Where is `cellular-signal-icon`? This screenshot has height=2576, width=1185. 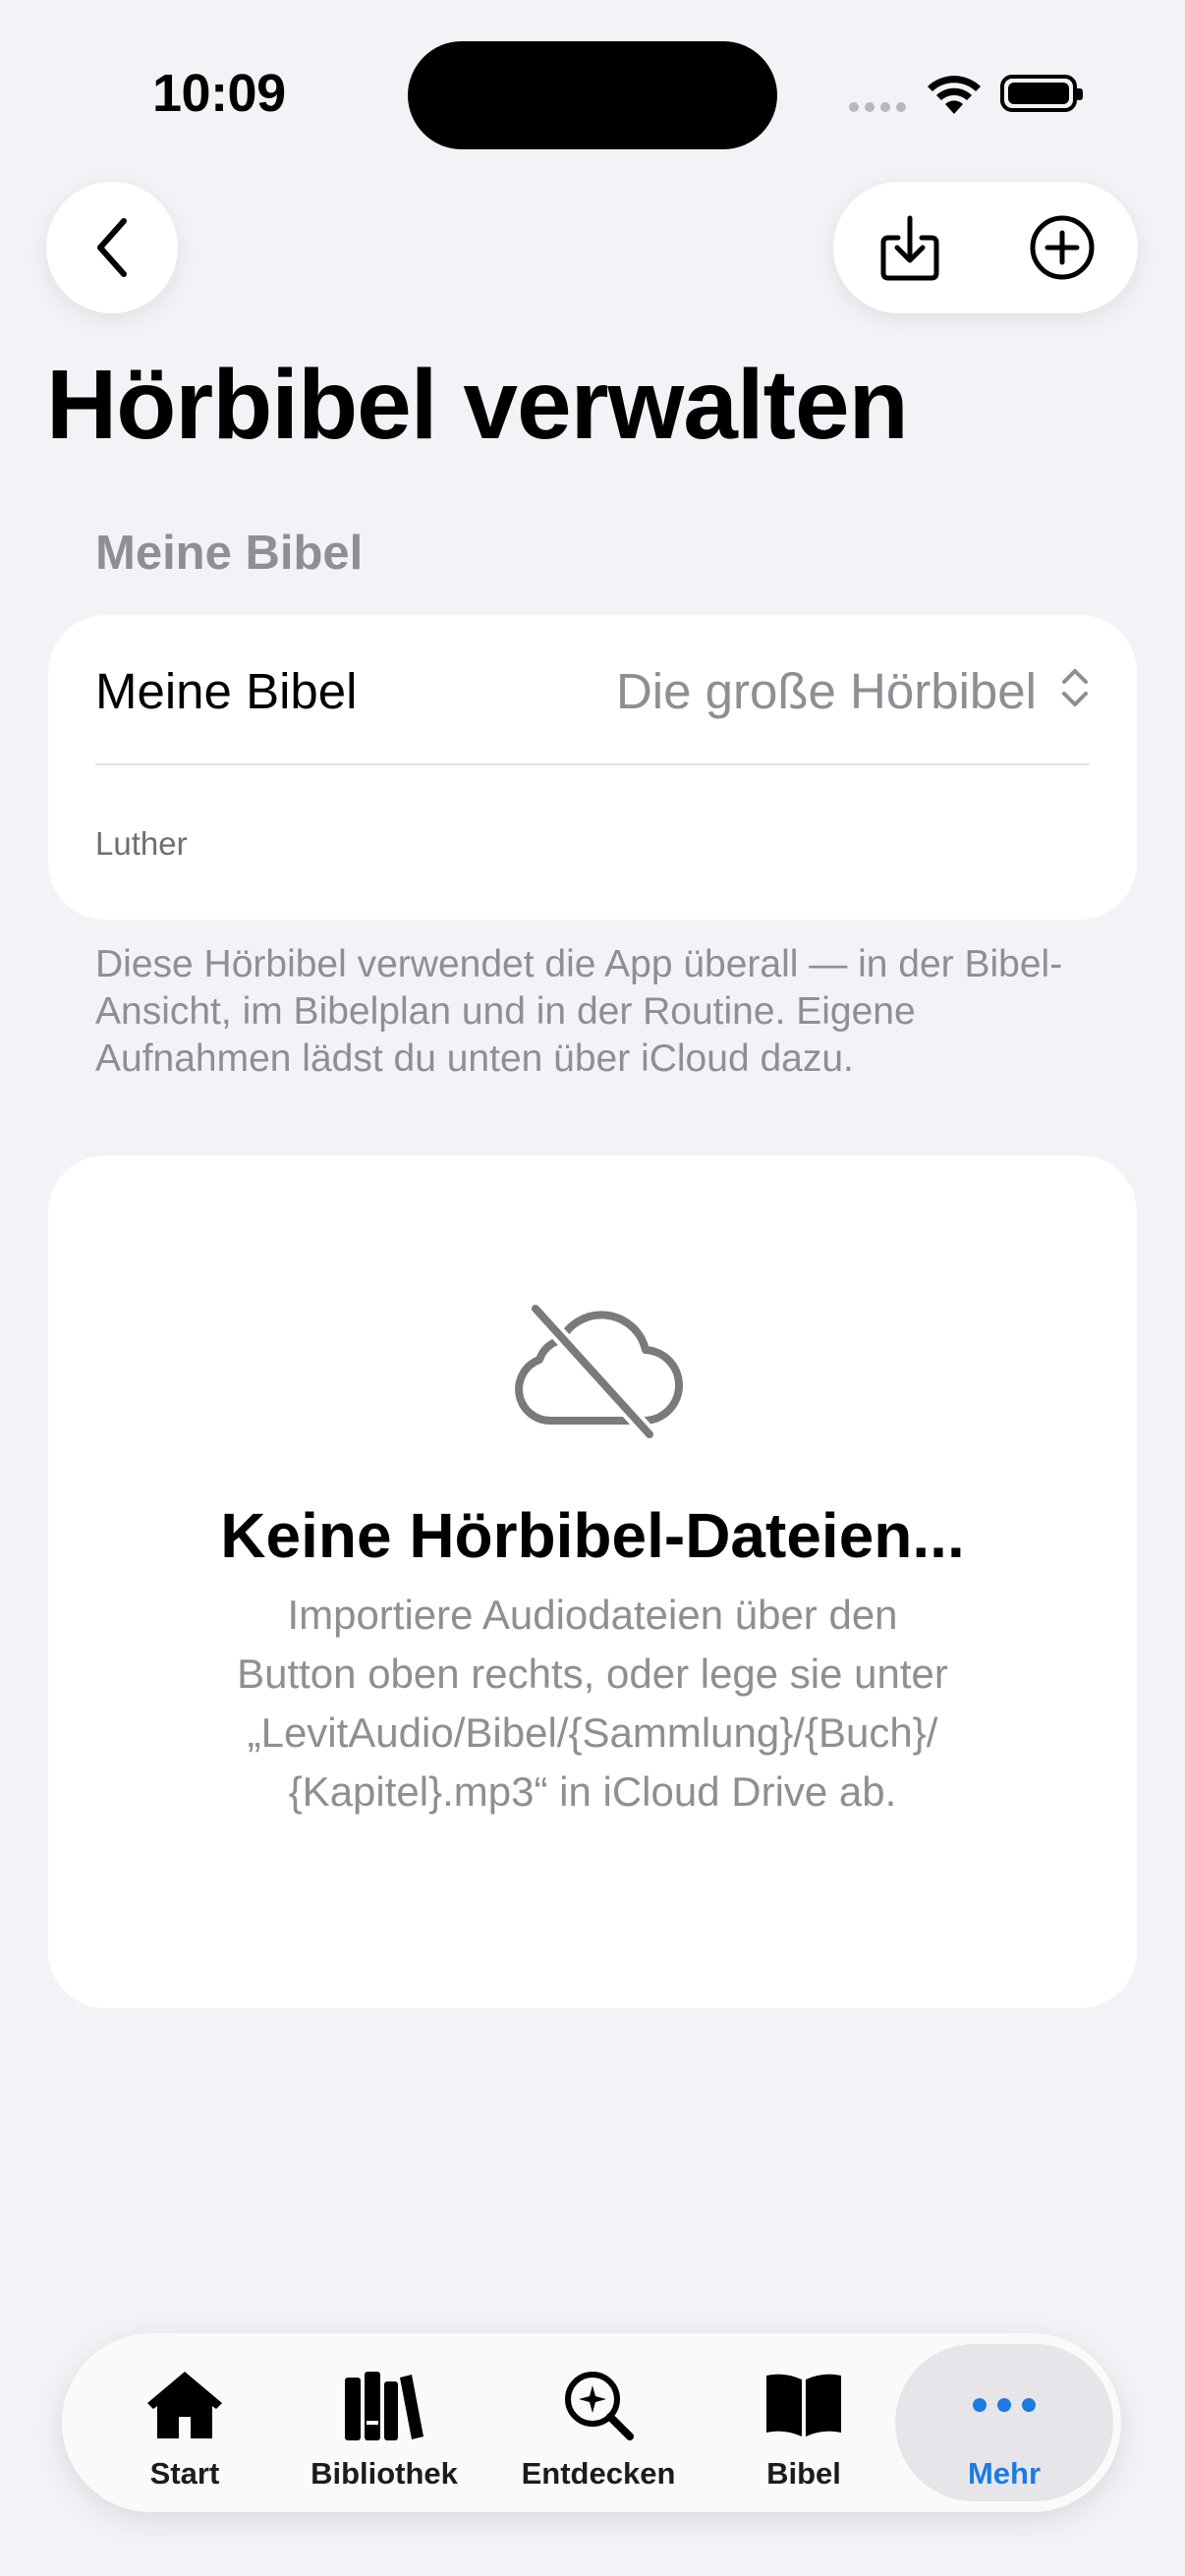 cellular-signal-icon is located at coordinates (878, 107).